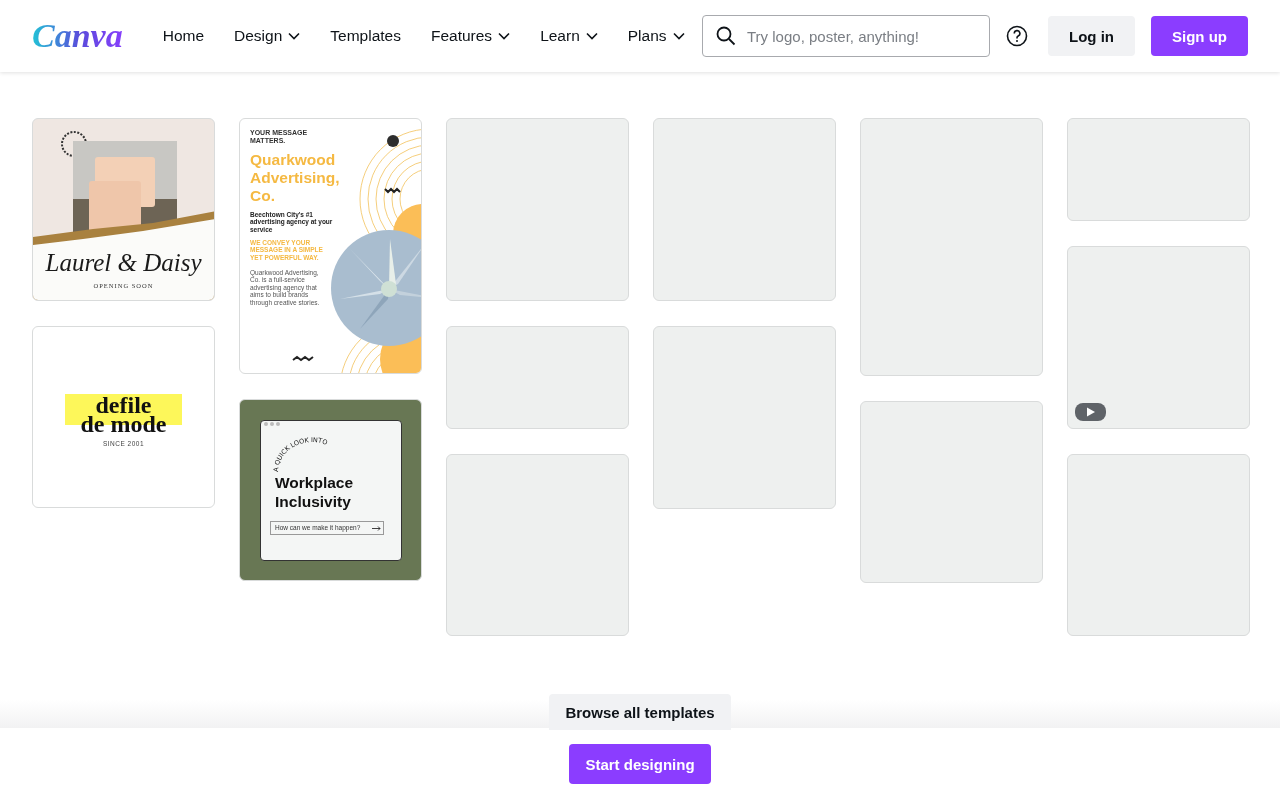 This screenshot has height=800, width=1280. Describe the element at coordinates (1091, 36) in the screenshot. I see `log-in-button: Log in` at that location.